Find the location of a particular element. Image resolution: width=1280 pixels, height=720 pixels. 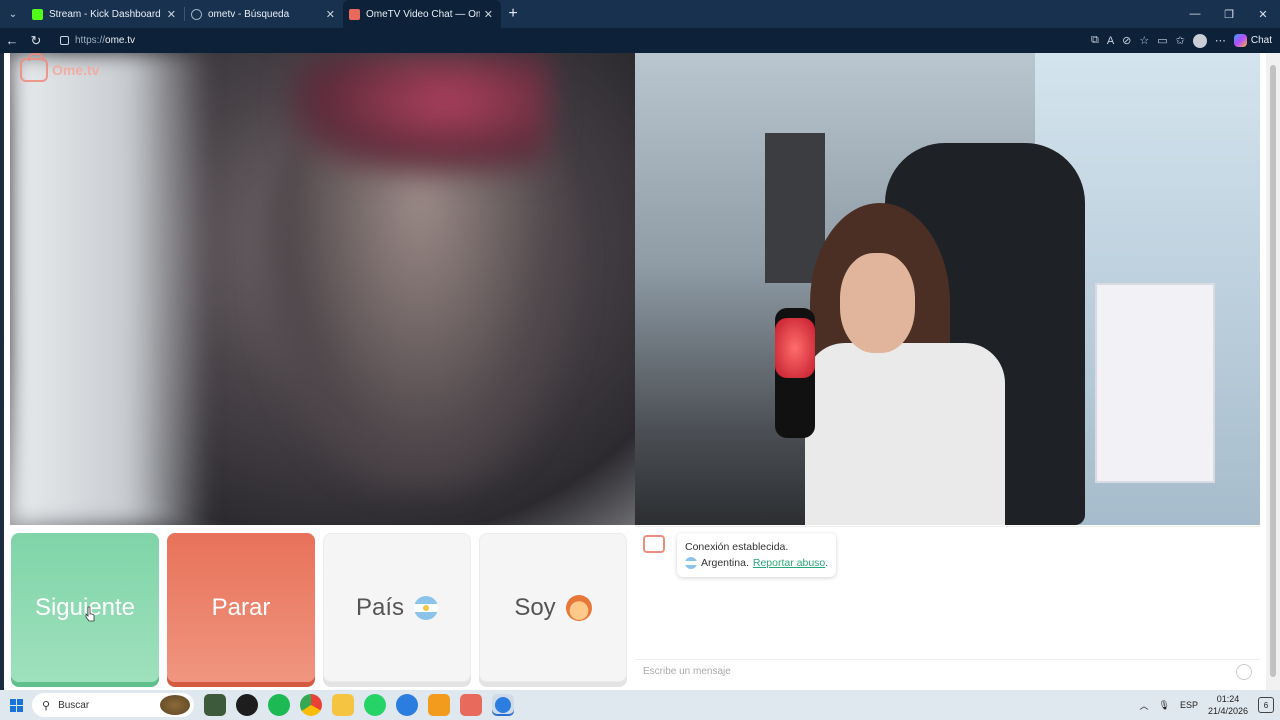

tab-ometv-video-chat: OmeTV Video Chat — Omegle ✕ is located at coordinates (422, 14).